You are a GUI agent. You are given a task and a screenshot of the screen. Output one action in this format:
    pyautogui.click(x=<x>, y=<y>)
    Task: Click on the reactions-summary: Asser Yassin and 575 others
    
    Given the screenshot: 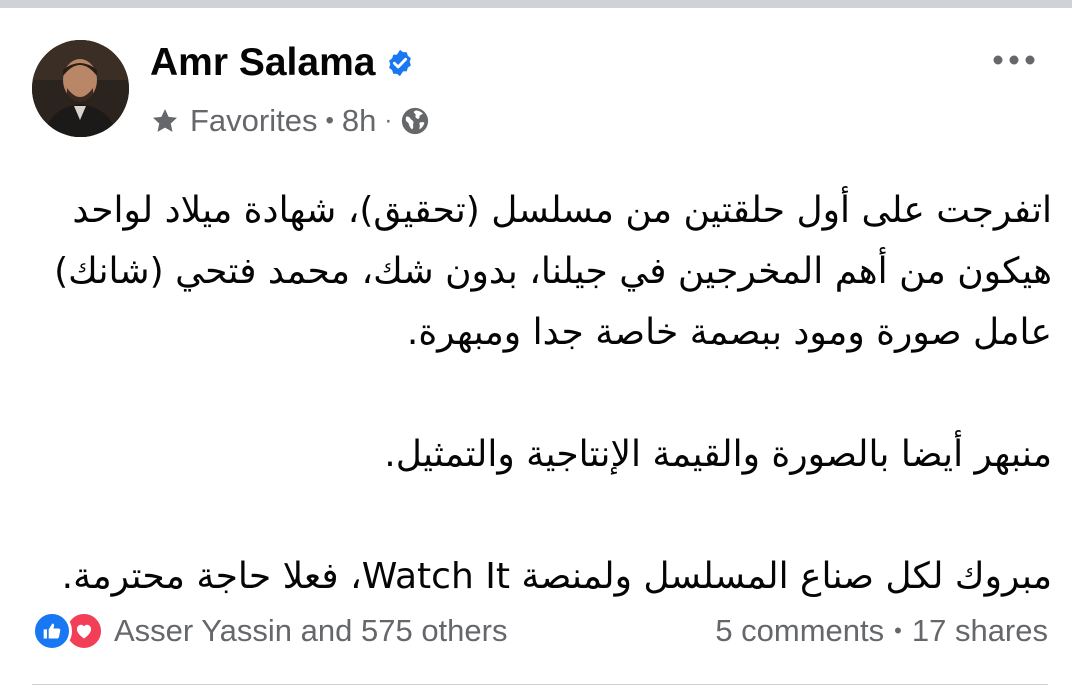 What is the action you would take?
    pyautogui.click(x=269, y=631)
    